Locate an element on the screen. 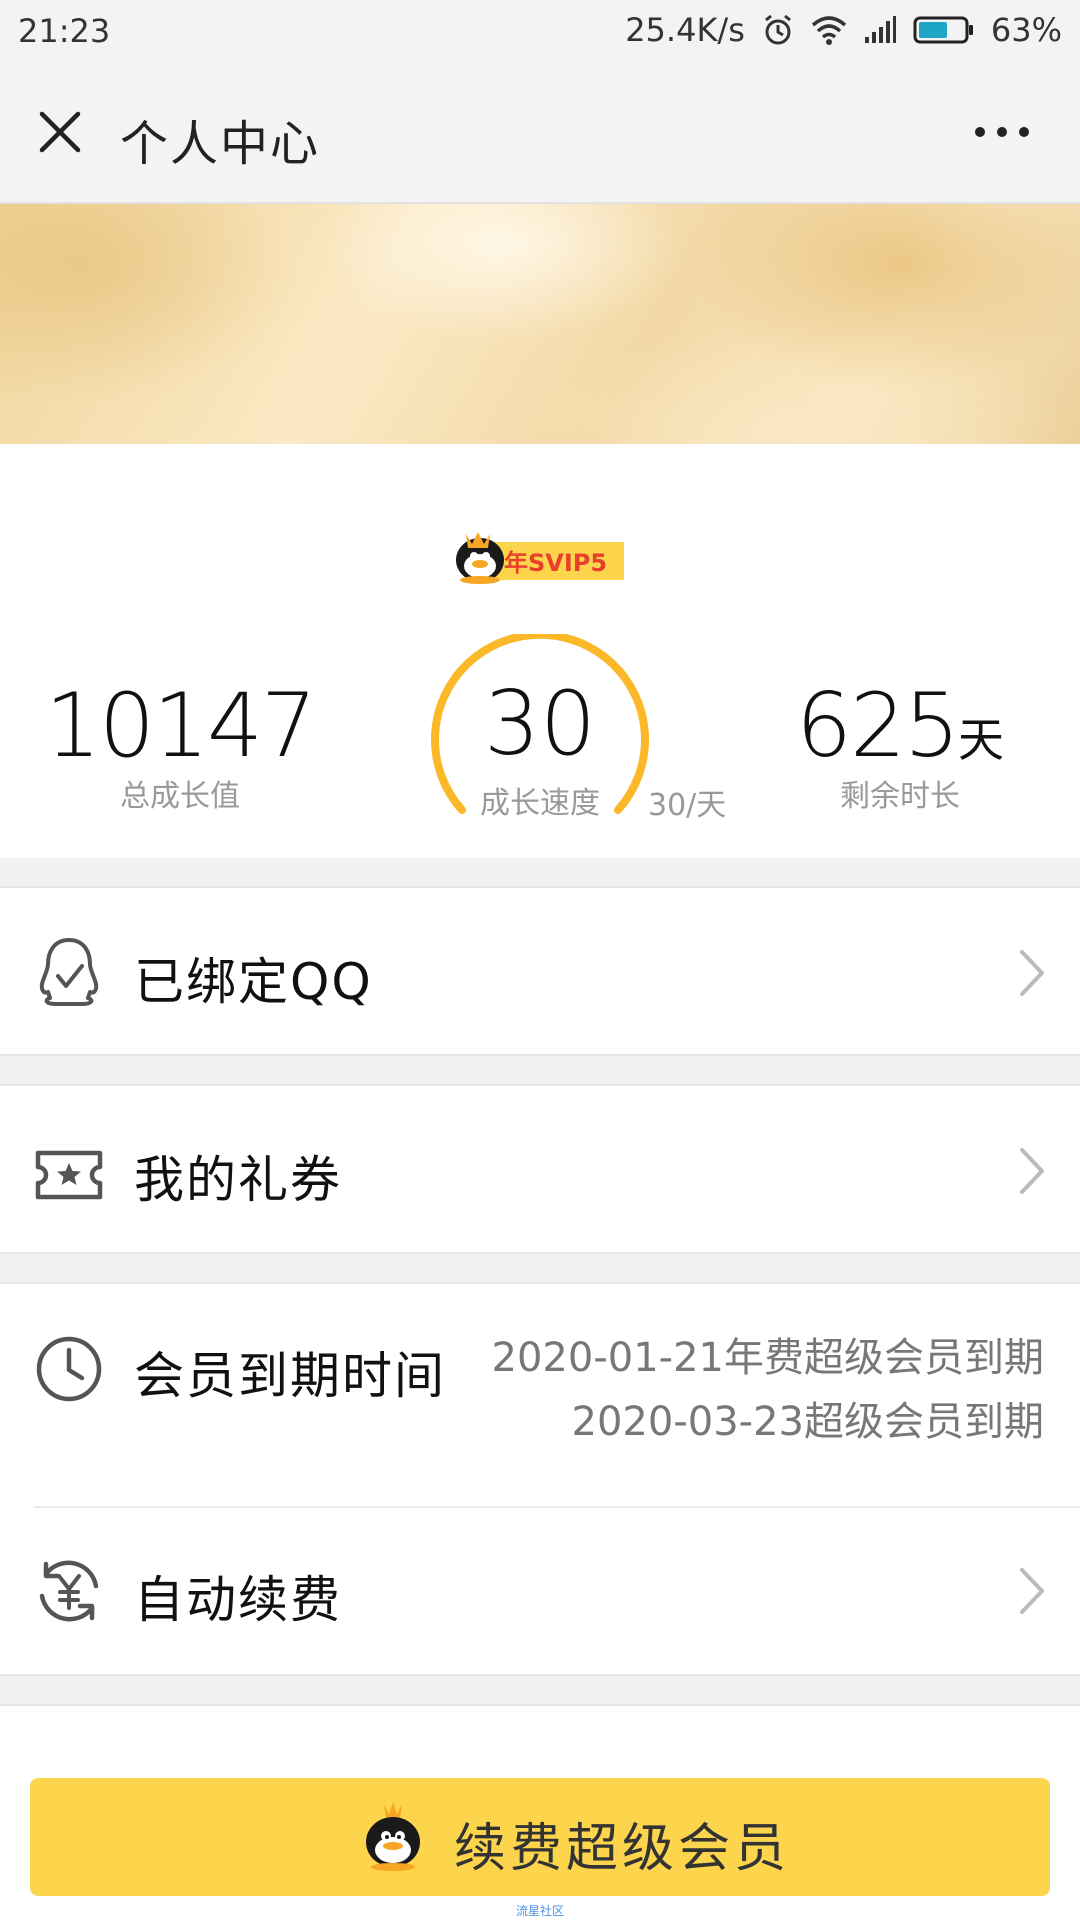 This screenshot has width=1080, height=1920. growth-speed-value: 30 is located at coordinates (540, 723).